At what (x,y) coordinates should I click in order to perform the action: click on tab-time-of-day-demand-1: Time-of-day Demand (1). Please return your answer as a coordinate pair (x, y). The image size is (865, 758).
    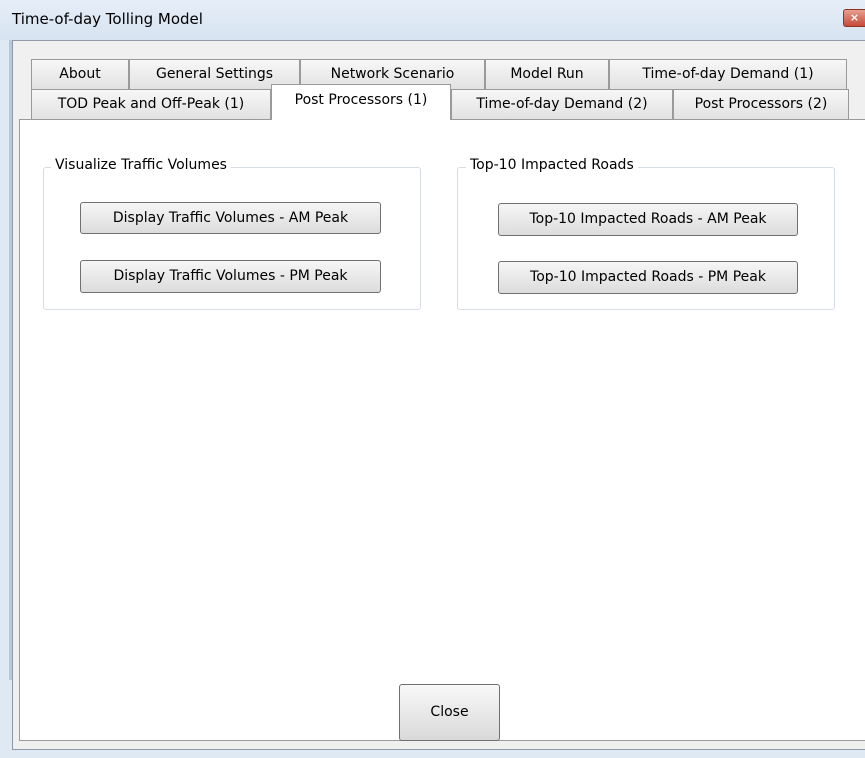
    Looking at the image, I should click on (728, 74).